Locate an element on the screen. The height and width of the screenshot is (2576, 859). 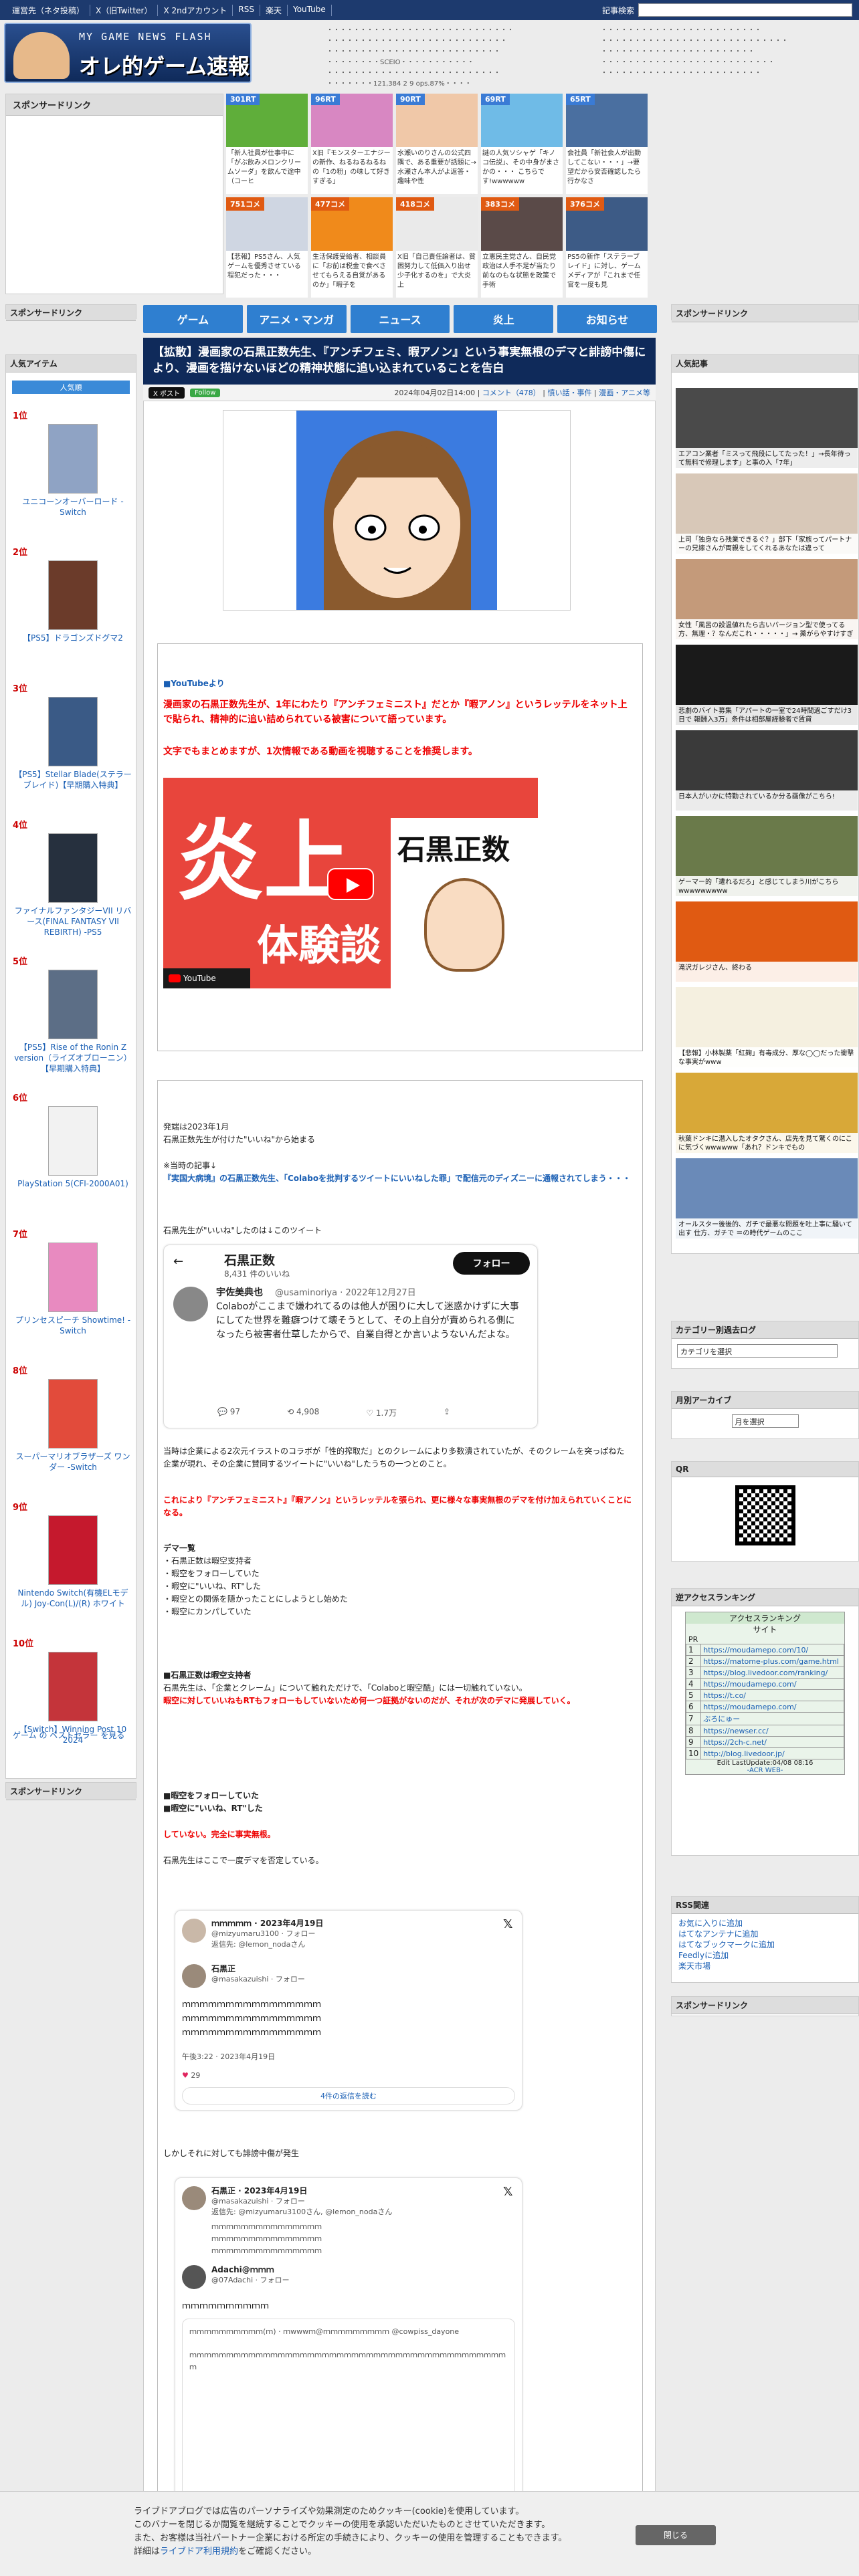
rank-item: 1位 ユニコーンオーバーロード -Switch is located at coordinates (73, 463).